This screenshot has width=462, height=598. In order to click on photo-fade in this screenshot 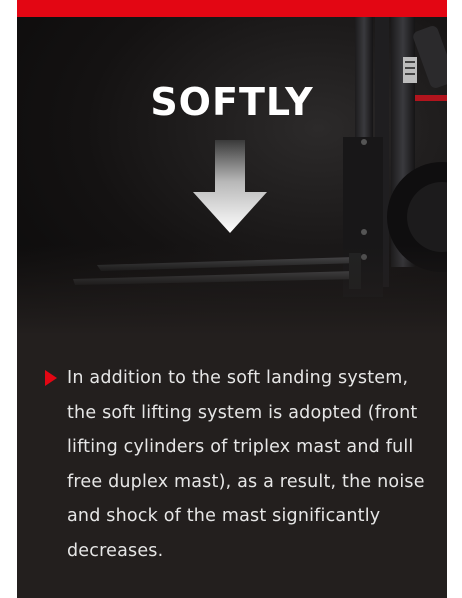, I will do `click(232, 290)`.